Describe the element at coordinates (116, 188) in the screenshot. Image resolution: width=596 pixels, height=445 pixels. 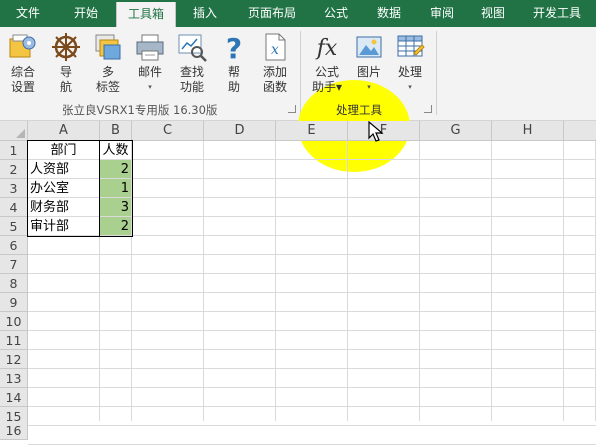
I see `cell-b3: 1` at that location.